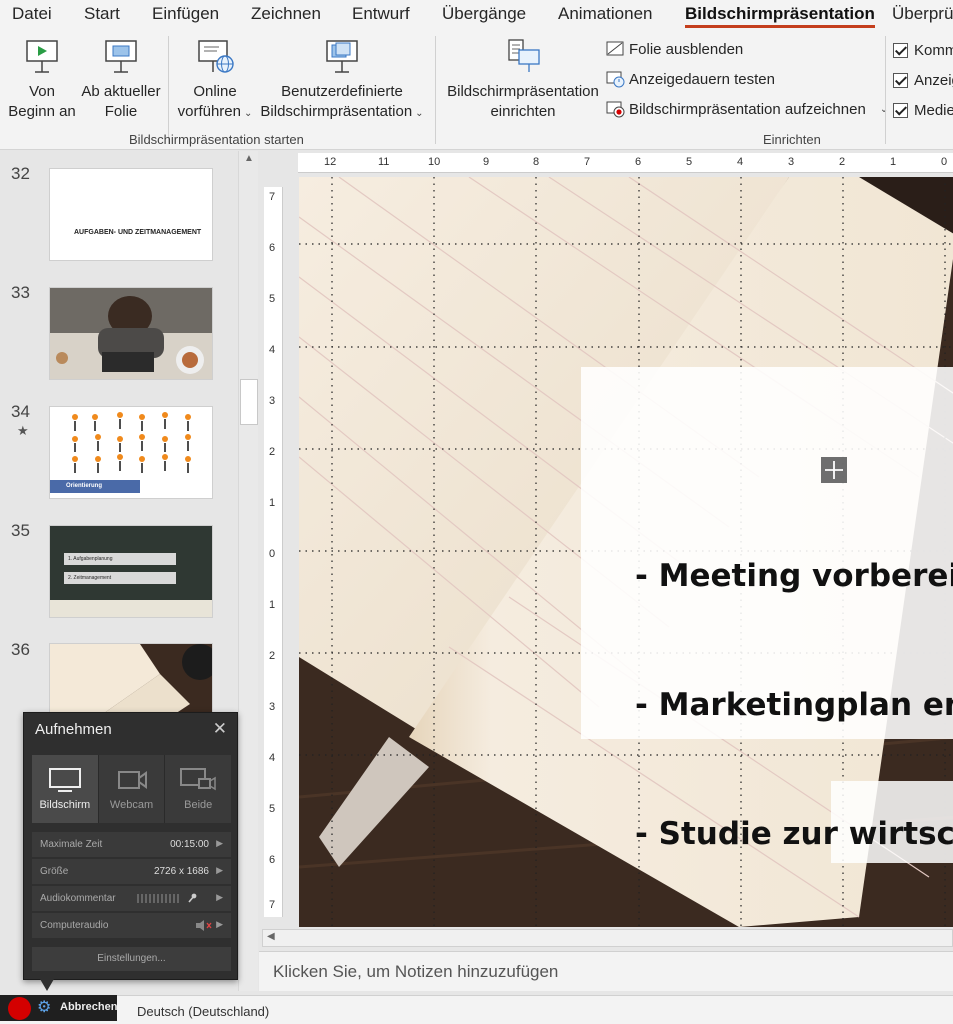 The image size is (953, 1024). Describe the element at coordinates (88, 1007) in the screenshot. I see `cancel-recording-button: Abbrechen` at that location.